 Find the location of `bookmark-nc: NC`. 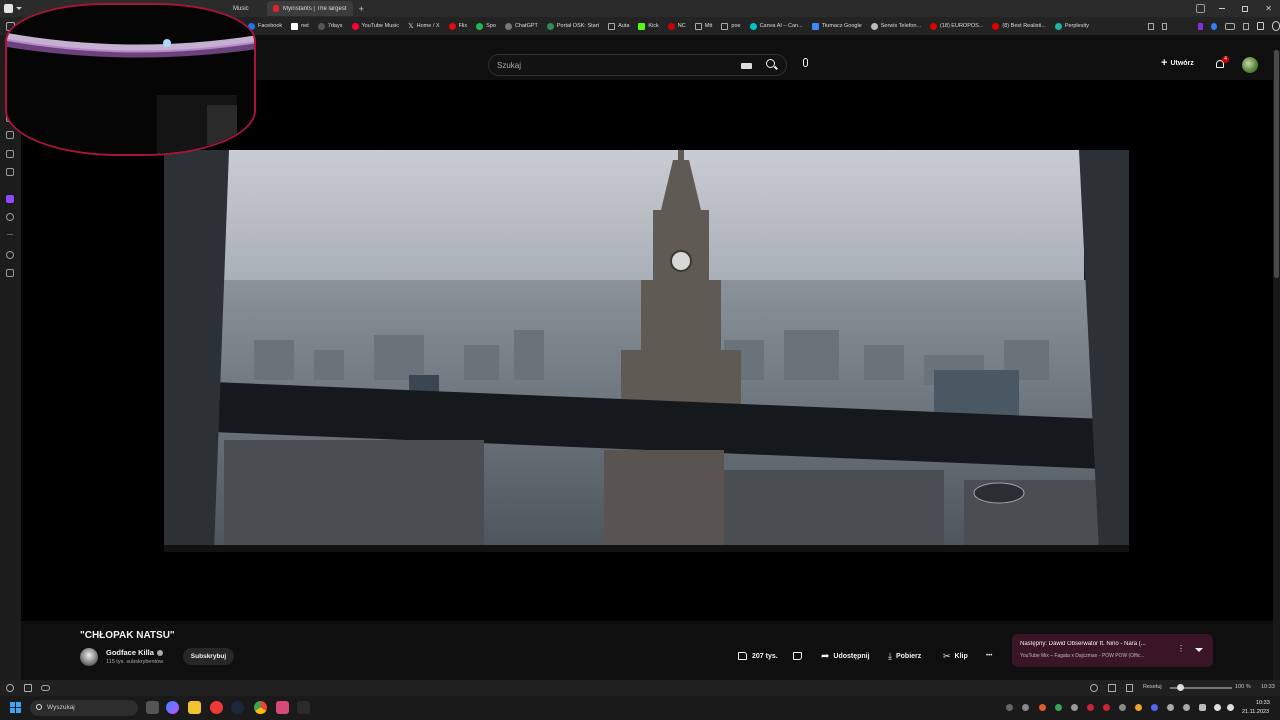

bookmark-nc: NC is located at coordinates (676, 26).